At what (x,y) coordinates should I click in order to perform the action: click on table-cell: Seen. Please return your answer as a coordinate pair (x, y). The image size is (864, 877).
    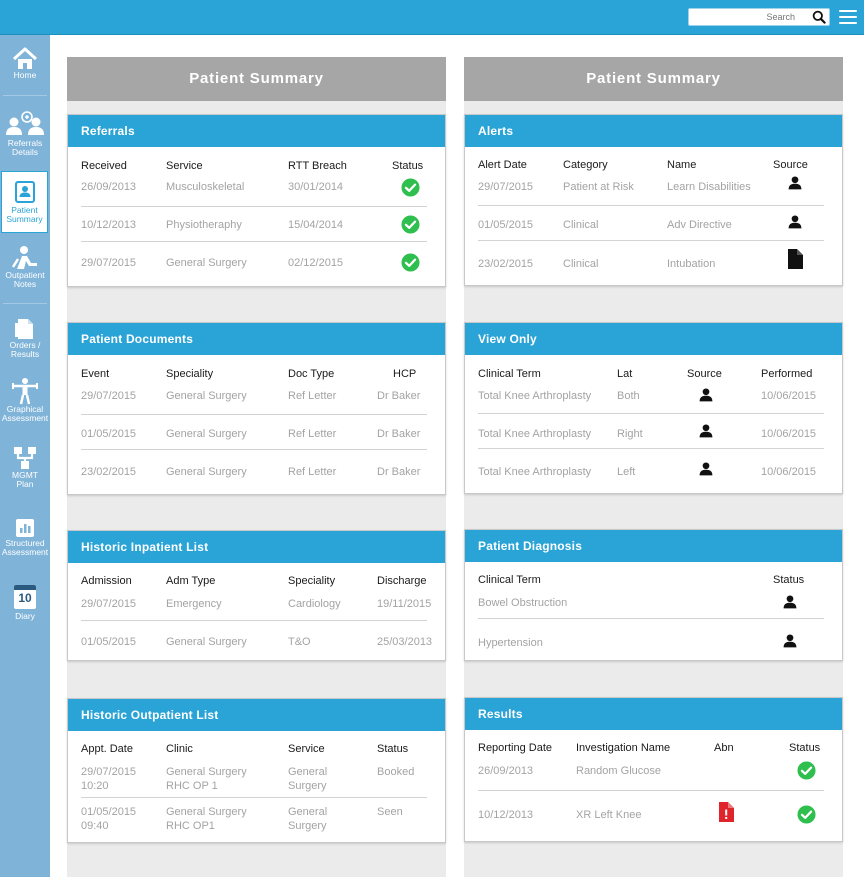
    Looking at the image, I should click on (390, 812).